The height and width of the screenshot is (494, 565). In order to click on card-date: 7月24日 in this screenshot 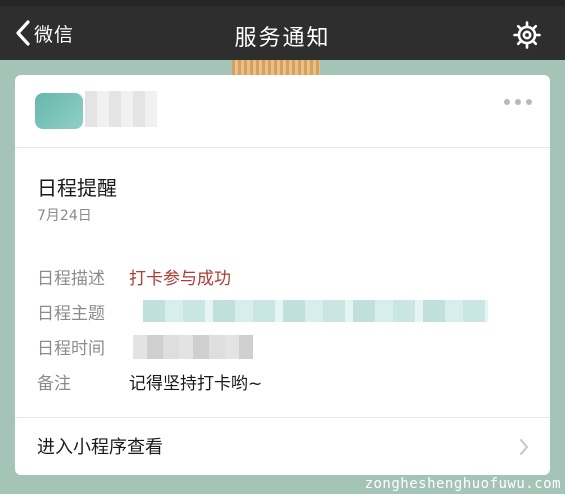, I will do `click(64, 216)`.